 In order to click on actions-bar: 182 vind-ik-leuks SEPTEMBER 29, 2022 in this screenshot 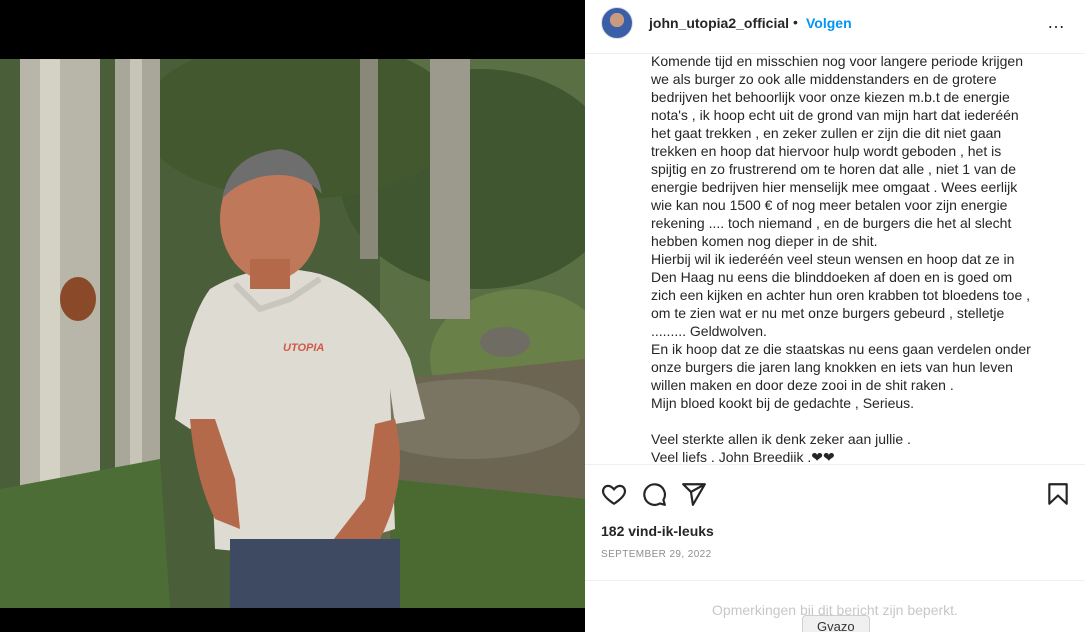, I will do `click(835, 522)`.